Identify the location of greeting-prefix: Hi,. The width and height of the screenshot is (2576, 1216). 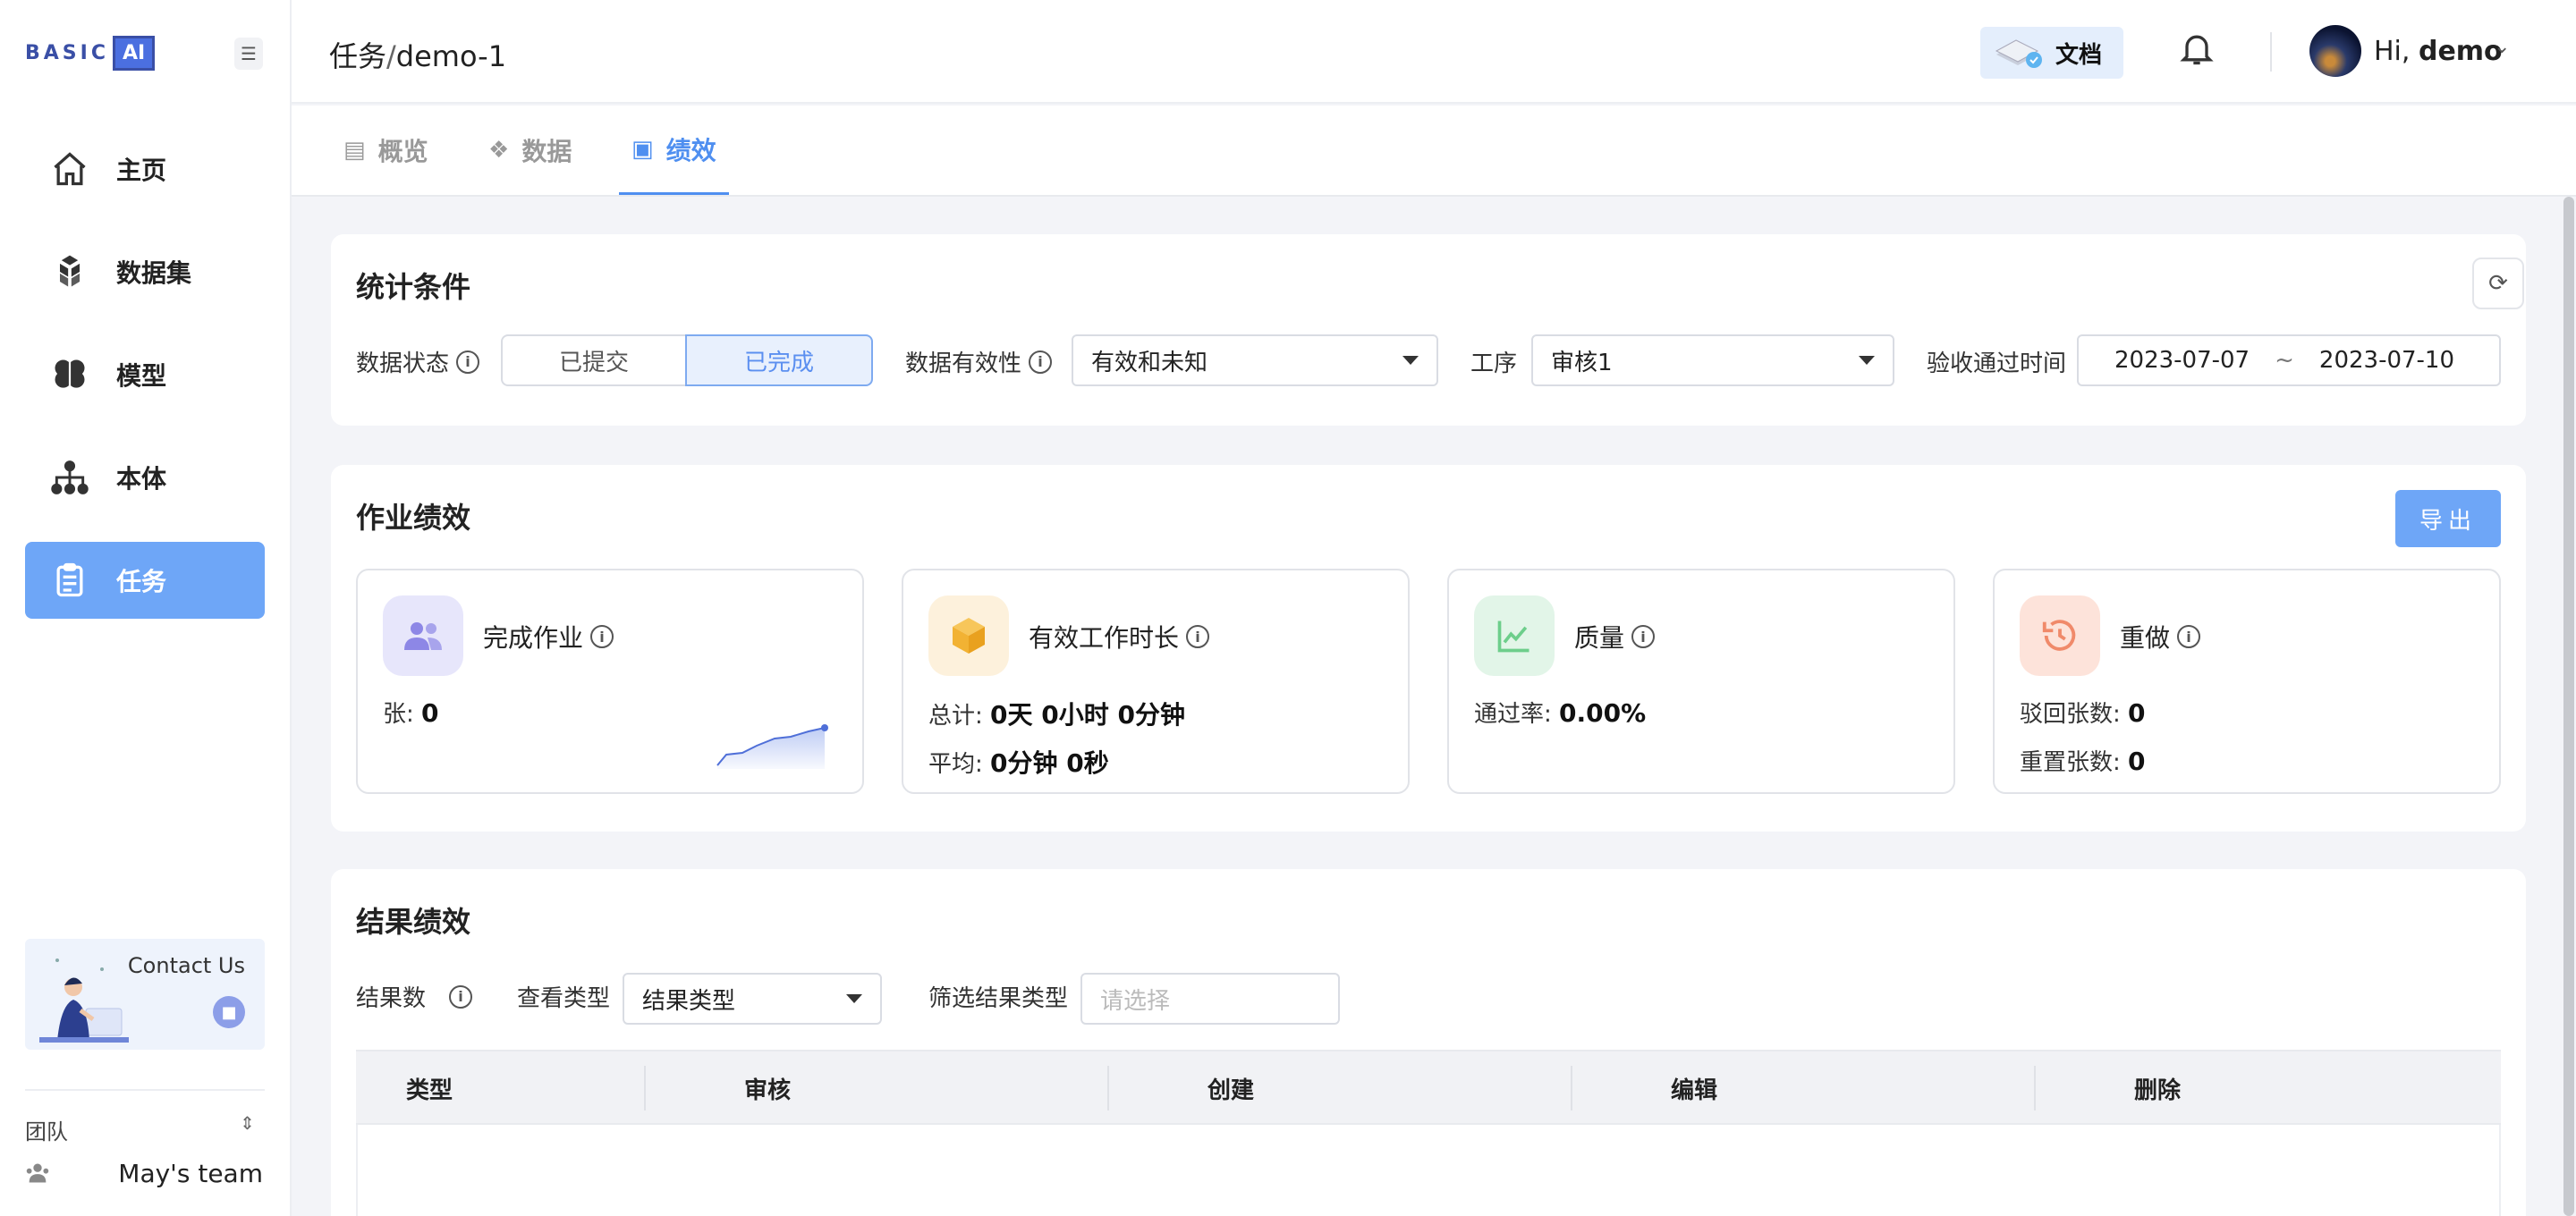
(2396, 51).